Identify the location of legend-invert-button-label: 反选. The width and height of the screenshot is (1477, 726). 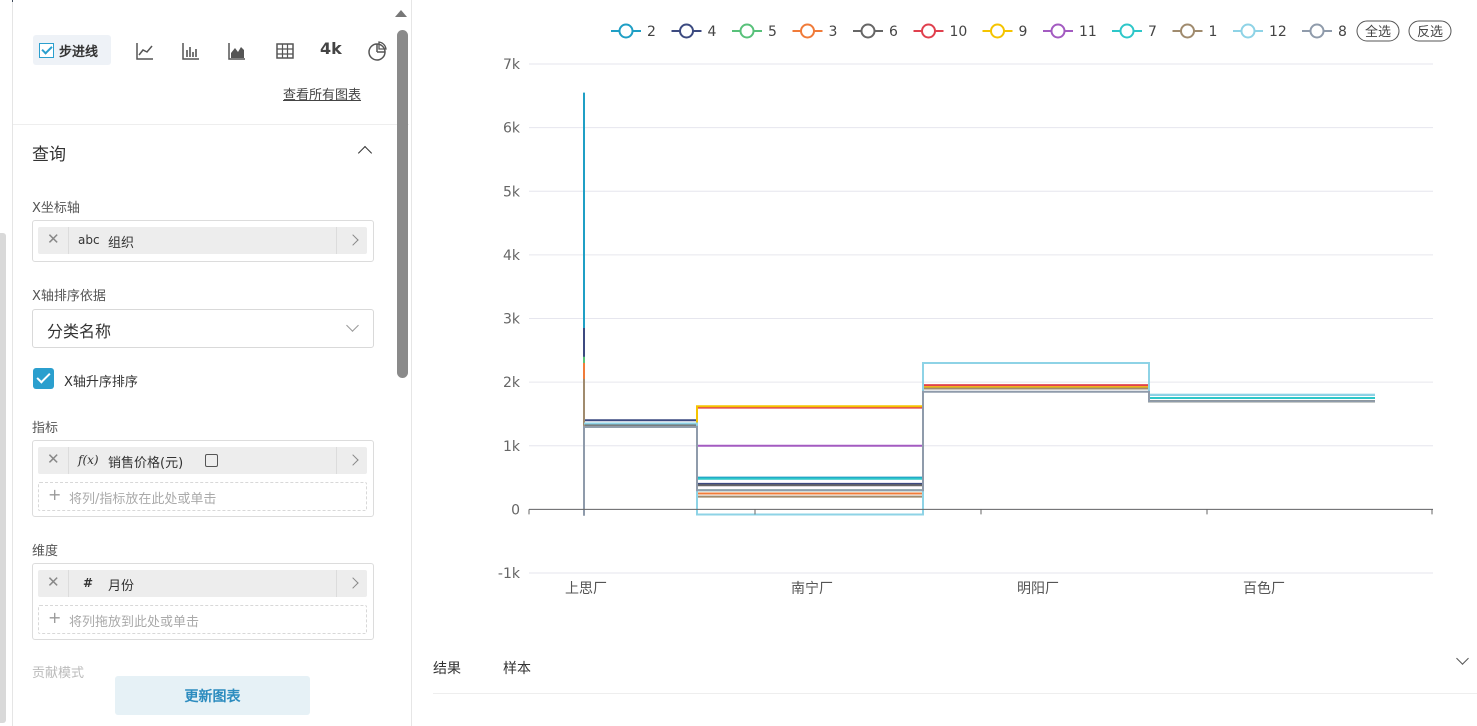
(1430, 32).